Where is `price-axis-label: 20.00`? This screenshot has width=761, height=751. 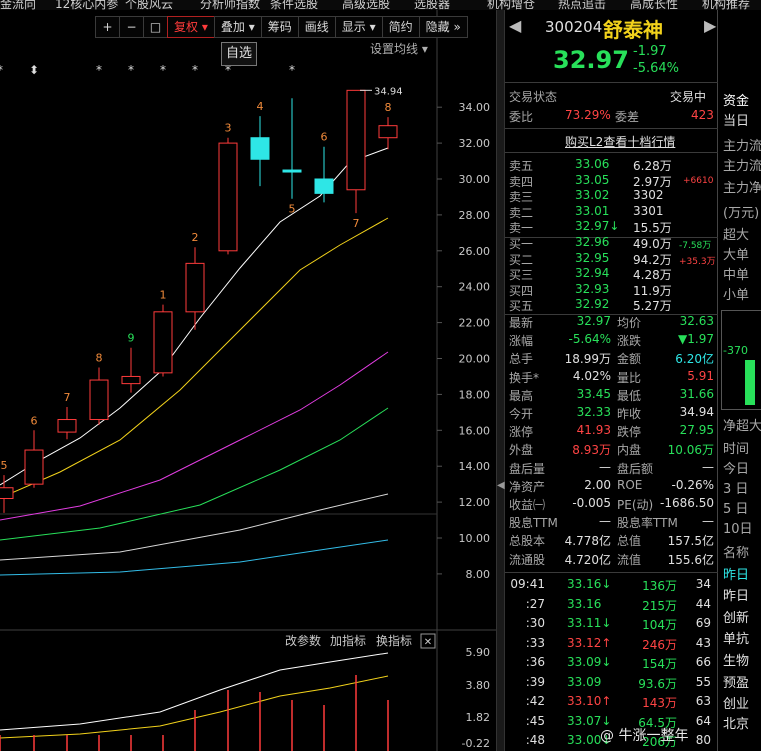 price-axis-label: 20.00 is located at coordinates (475, 359).